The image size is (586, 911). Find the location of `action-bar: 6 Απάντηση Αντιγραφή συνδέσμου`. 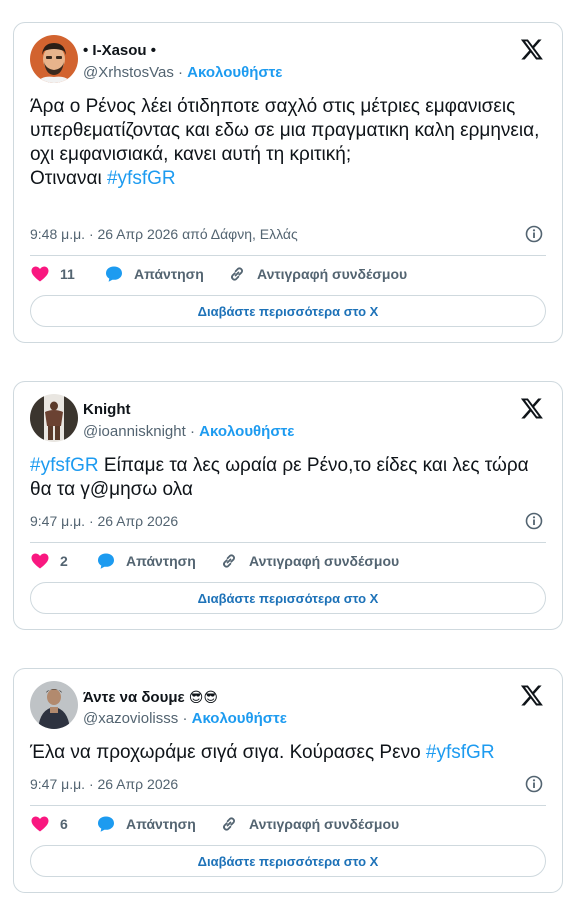

action-bar: 6 Απάντηση Αντιγραφή συνδέσμου is located at coordinates (288, 824).